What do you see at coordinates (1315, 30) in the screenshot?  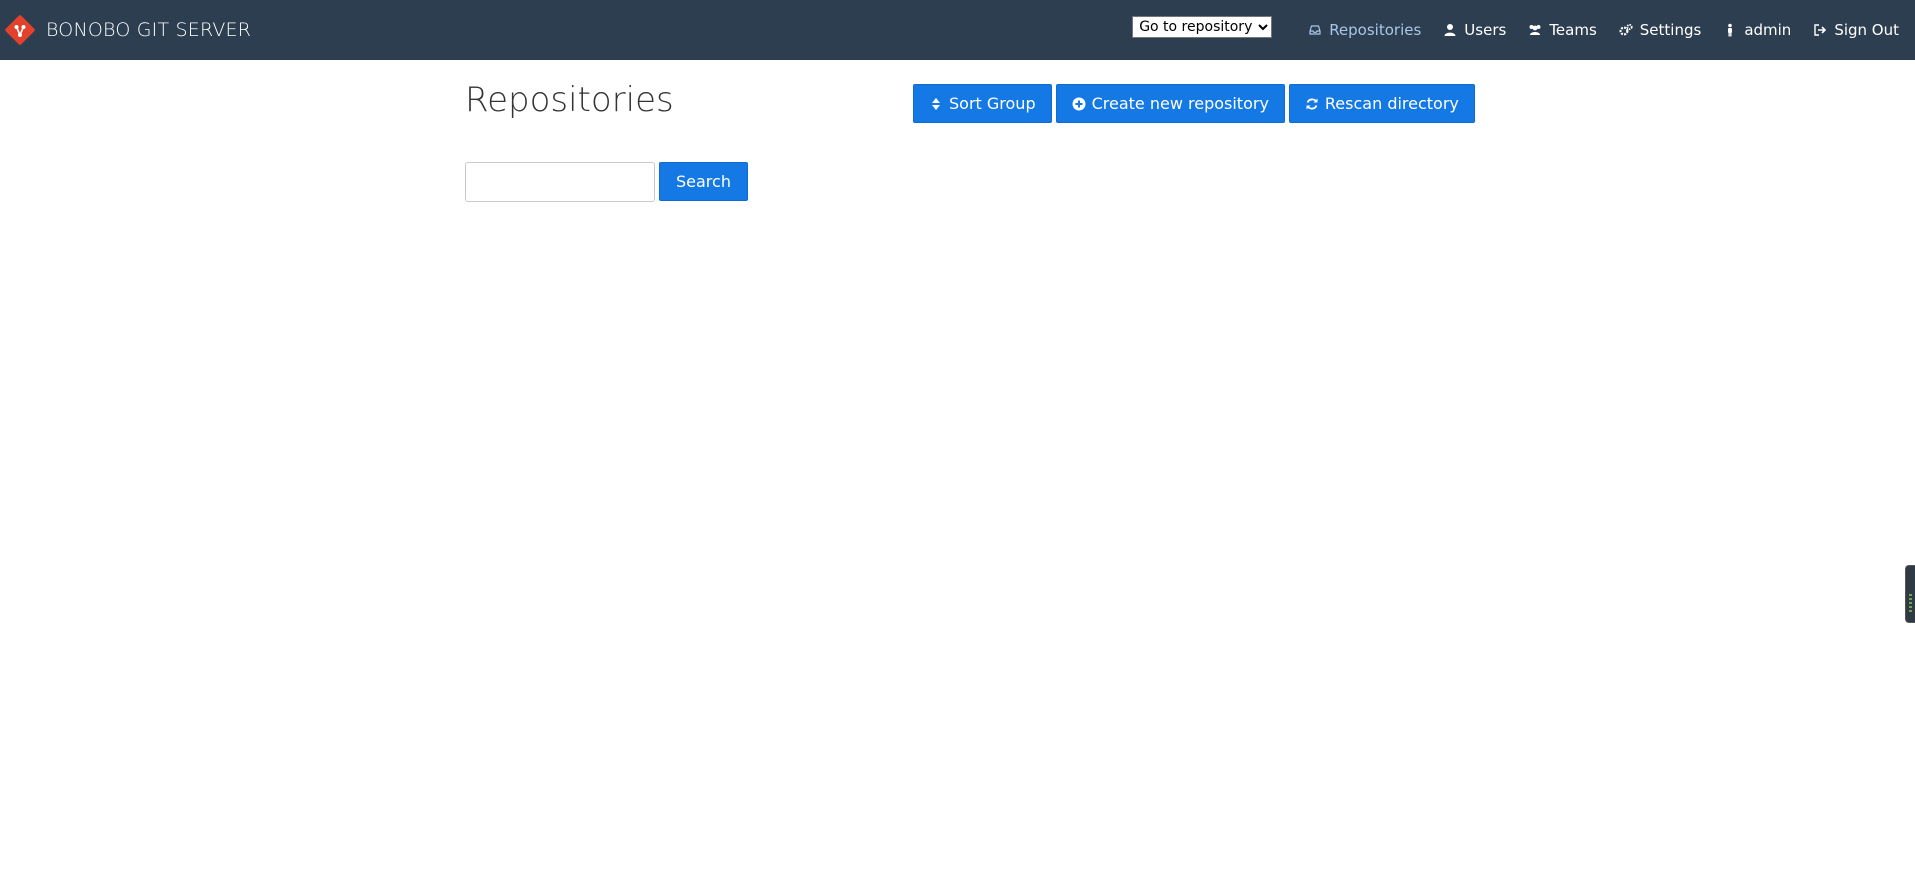 I see `repository-icon` at bounding box center [1315, 30].